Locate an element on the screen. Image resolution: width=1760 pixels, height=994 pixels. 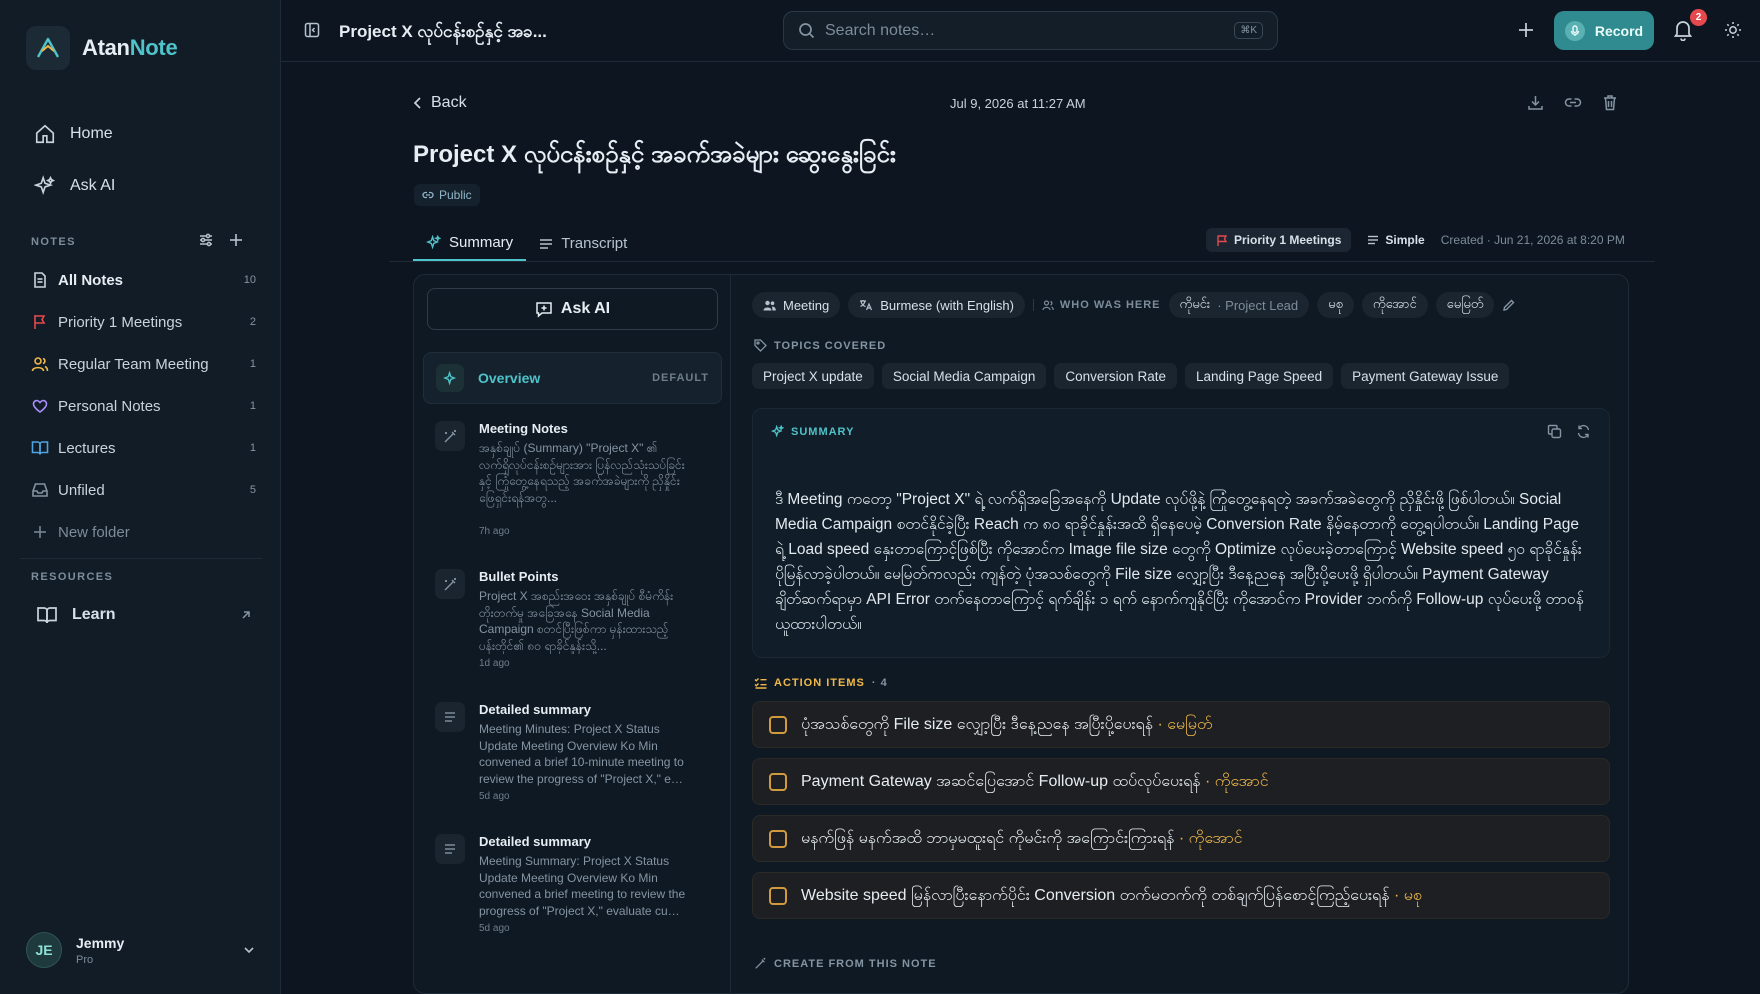
link-icon is located at coordinates (1573, 102).